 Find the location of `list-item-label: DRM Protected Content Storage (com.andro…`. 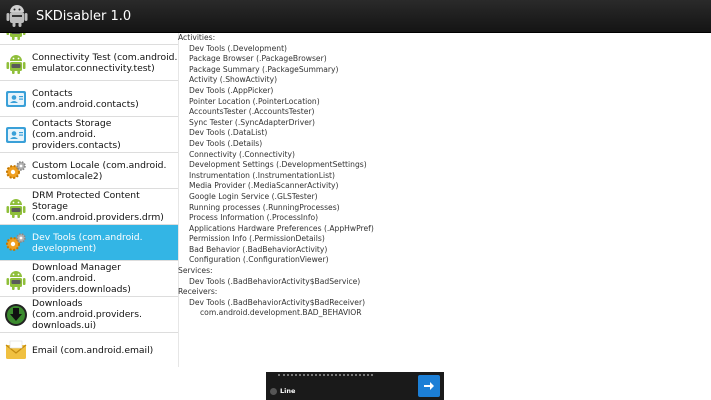

list-item-label: DRM Protected Content Storage (com.andro… is located at coordinates (98, 206).